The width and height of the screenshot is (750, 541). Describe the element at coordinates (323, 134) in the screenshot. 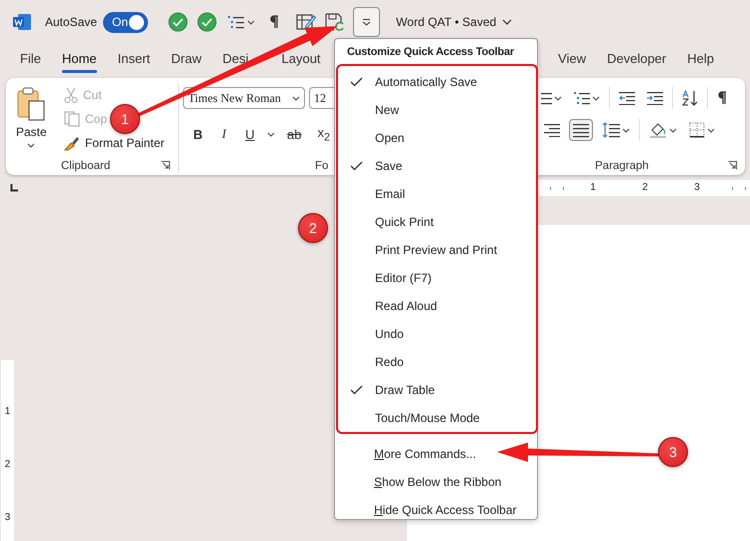

I see `format-button: x$_{2}$` at that location.